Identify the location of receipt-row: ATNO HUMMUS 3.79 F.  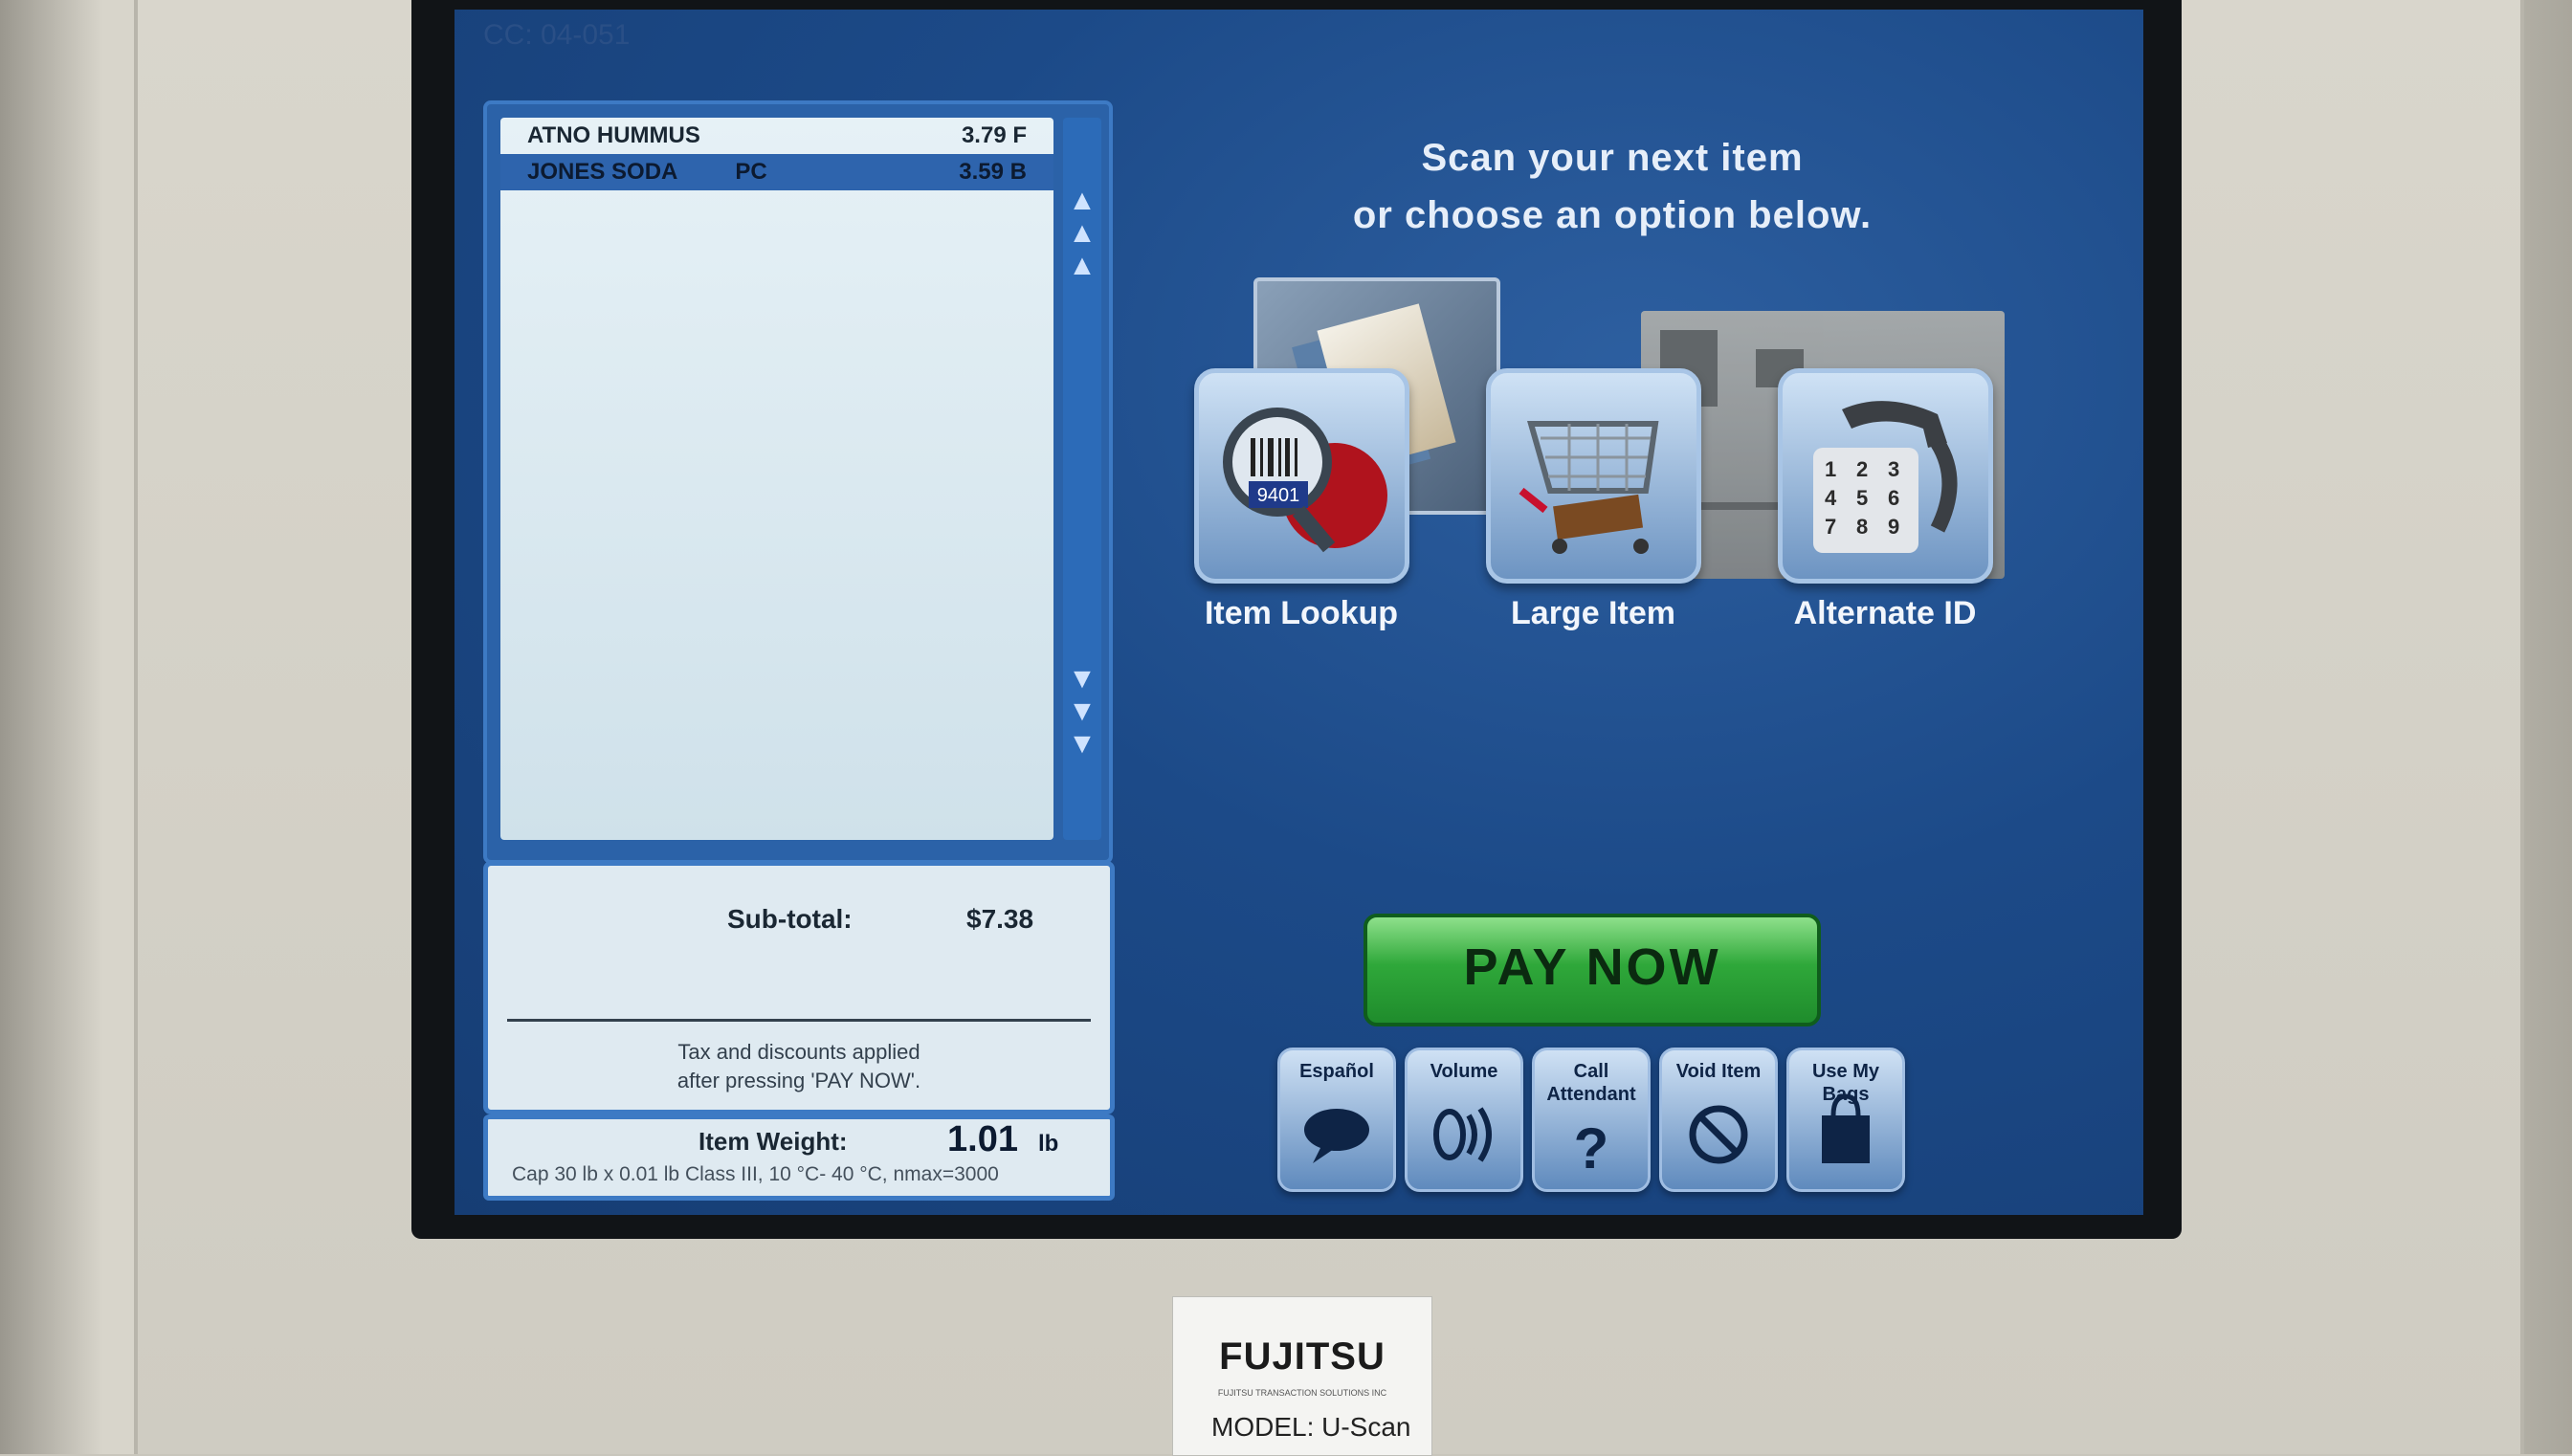
(776, 136).